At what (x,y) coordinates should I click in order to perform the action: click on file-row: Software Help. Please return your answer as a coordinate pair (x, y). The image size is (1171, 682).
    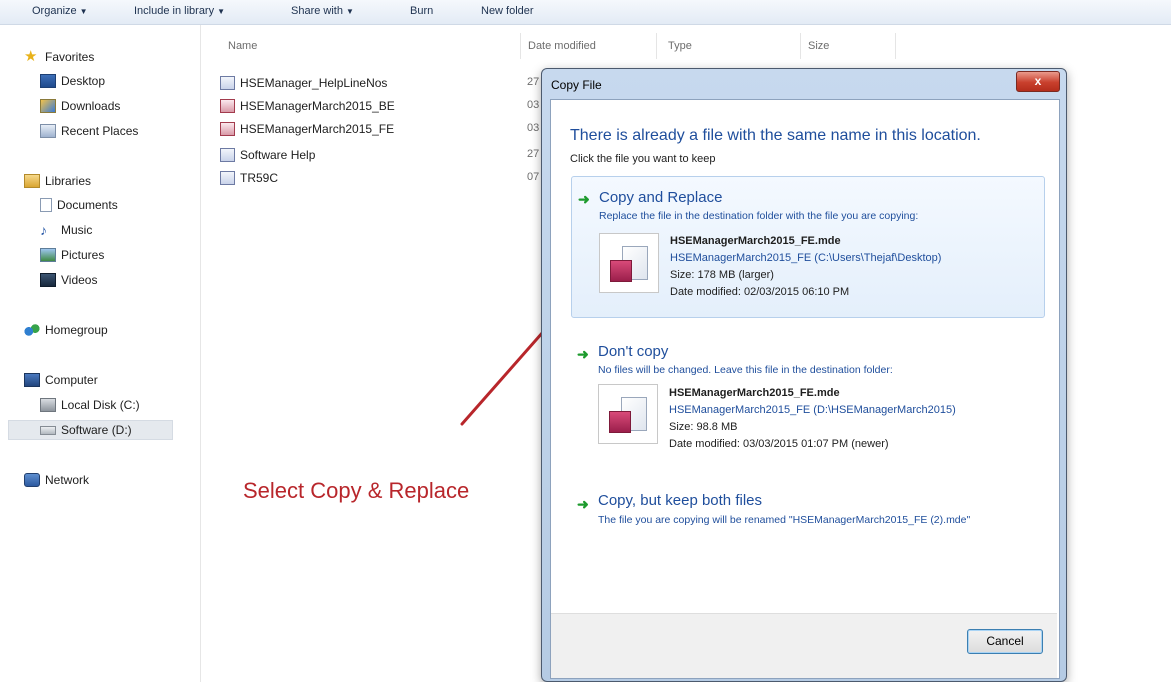
    Looking at the image, I should click on (267, 155).